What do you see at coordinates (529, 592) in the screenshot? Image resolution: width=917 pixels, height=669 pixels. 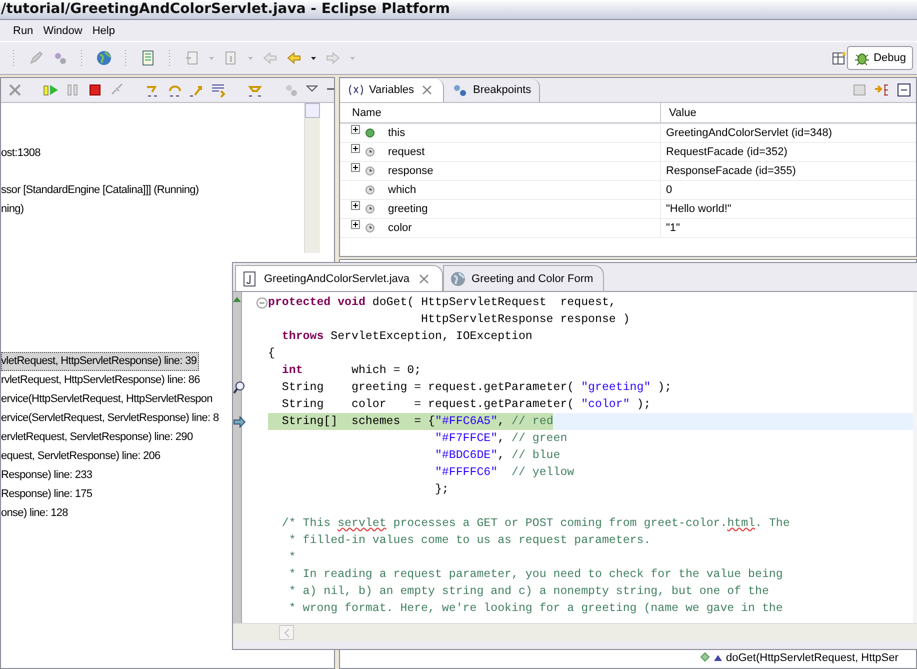 I see `code-line: * a) nil, b) an empty string and c) a nonempty string, but one of the` at bounding box center [529, 592].